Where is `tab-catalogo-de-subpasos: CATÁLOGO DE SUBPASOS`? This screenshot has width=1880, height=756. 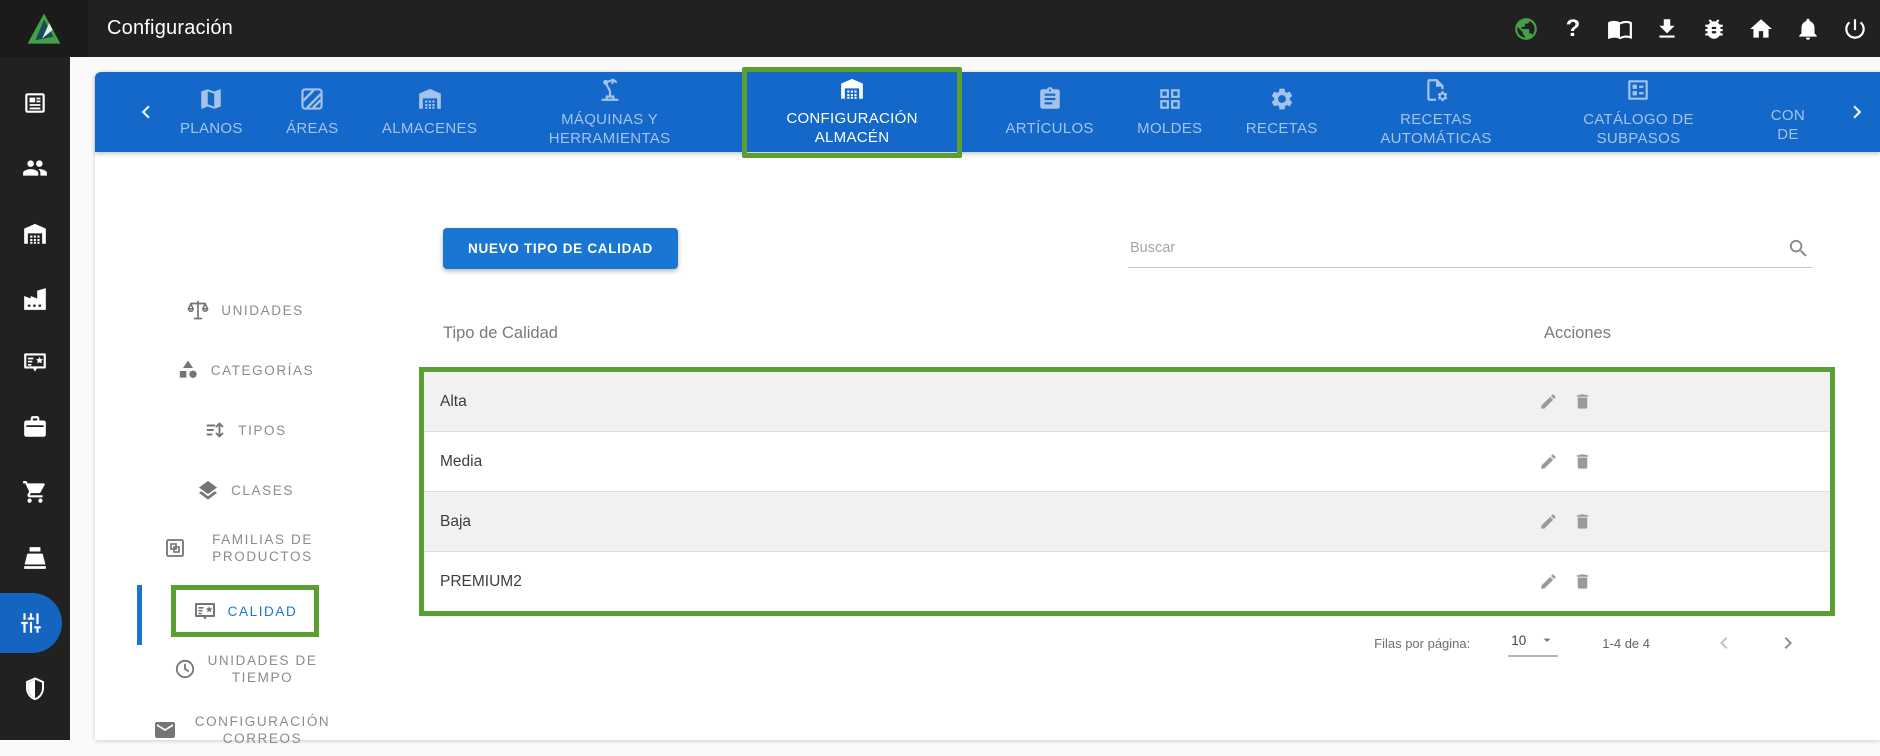
tab-catalogo-de-subpasos: CATÁLOGO DE SUBPASOS is located at coordinates (1638, 112).